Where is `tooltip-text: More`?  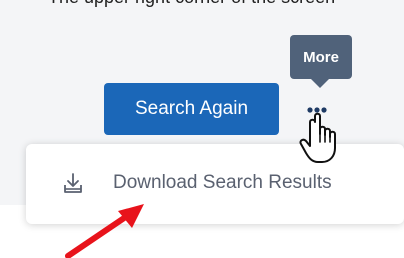
tooltip-text: More is located at coordinates (321, 57).